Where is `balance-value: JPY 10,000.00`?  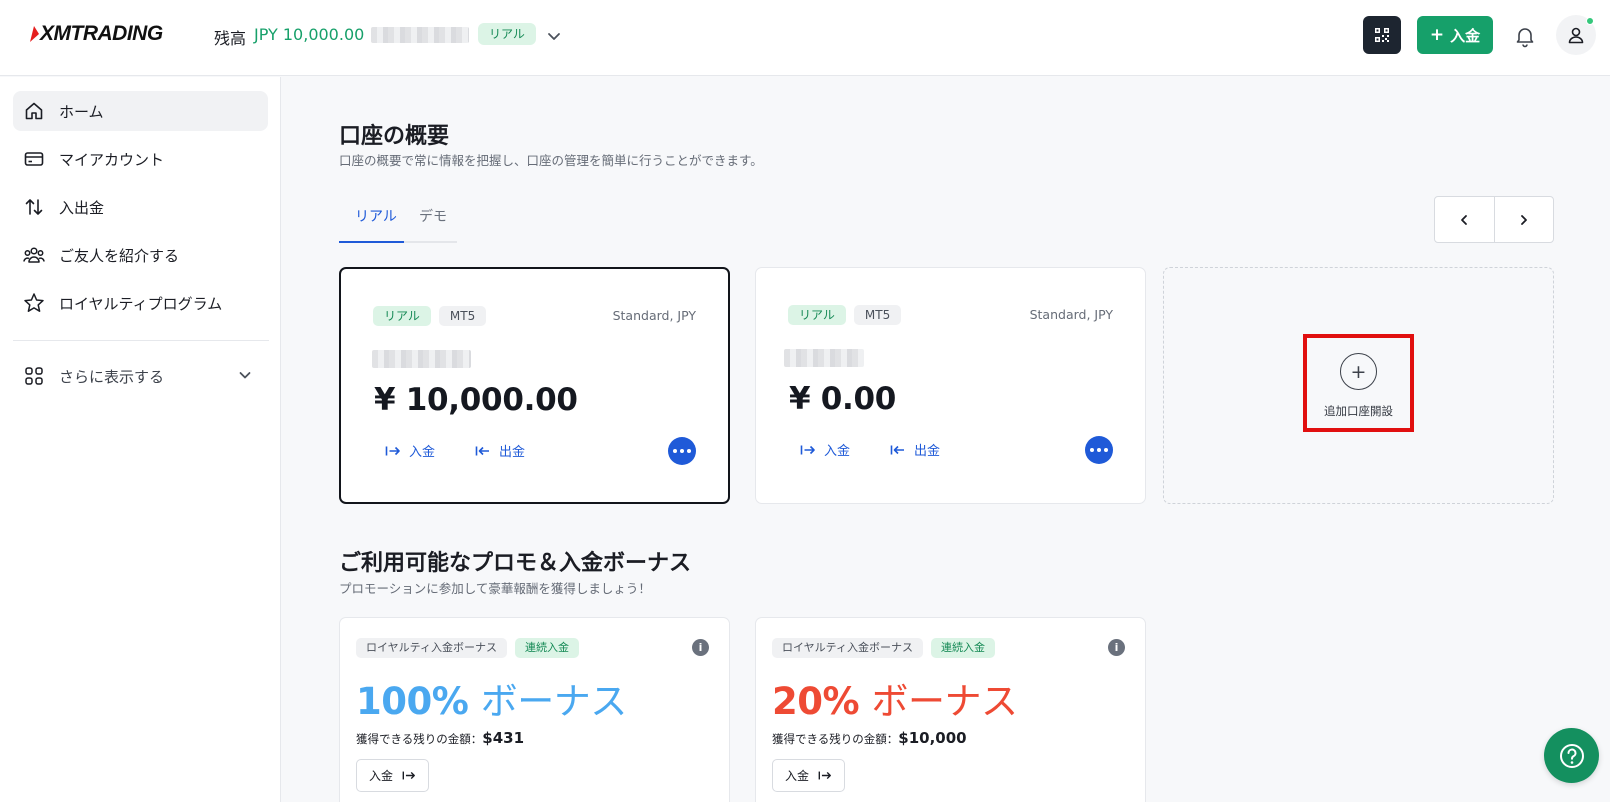 balance-value: JPY 10,000.00 is located at coordinates (309, 34).